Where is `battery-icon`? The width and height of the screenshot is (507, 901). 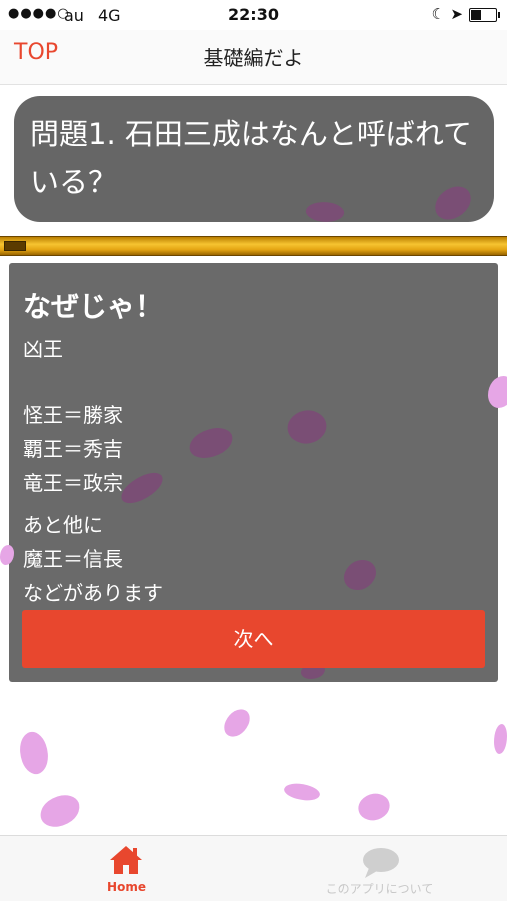
battery-icon is located at coordinates (484, 15).